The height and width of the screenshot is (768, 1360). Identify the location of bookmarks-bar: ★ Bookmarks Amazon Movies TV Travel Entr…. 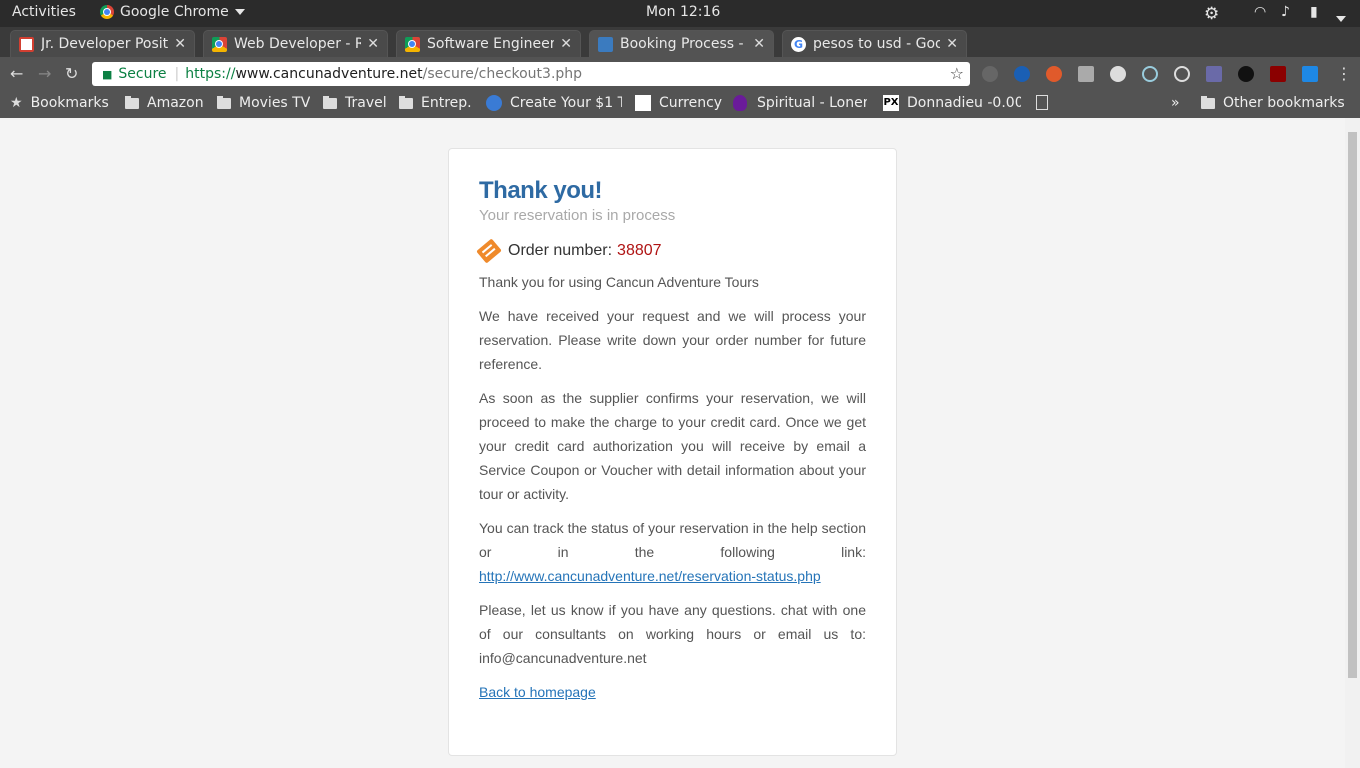
(680, 104).